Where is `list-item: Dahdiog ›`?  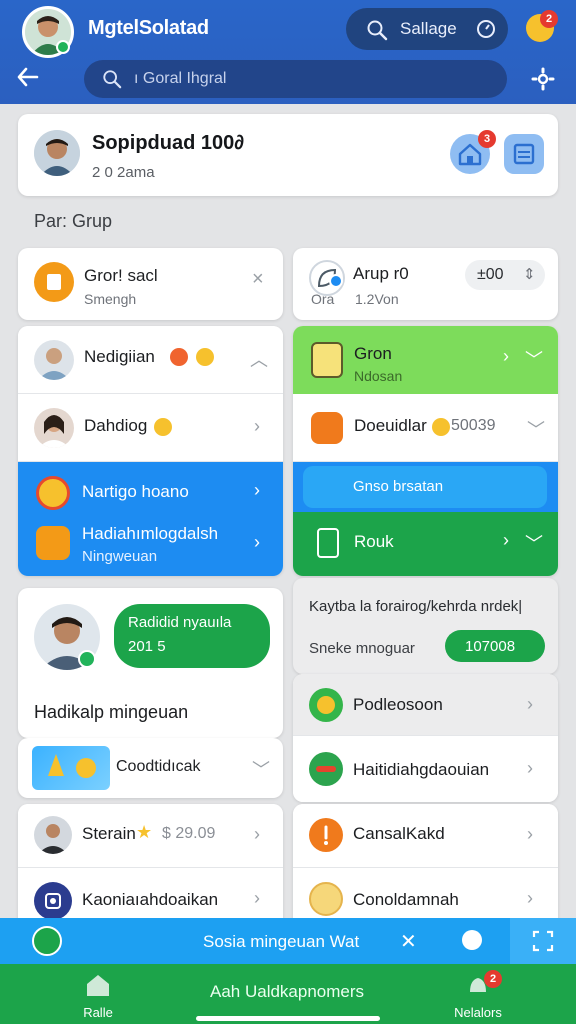 list-item: Dahdiog › is located at coordinates (150, 428).